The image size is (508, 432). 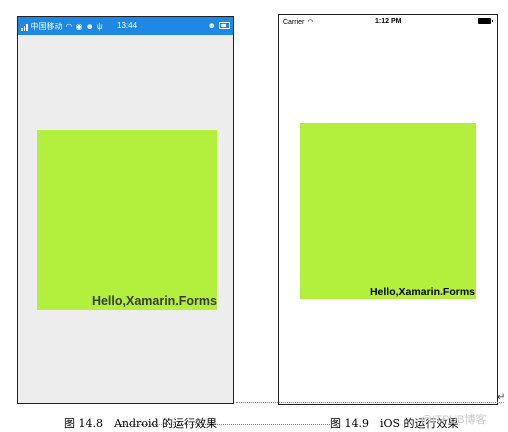 I want to click on android-carrier: 中国移动, so click(x=46, y=26).